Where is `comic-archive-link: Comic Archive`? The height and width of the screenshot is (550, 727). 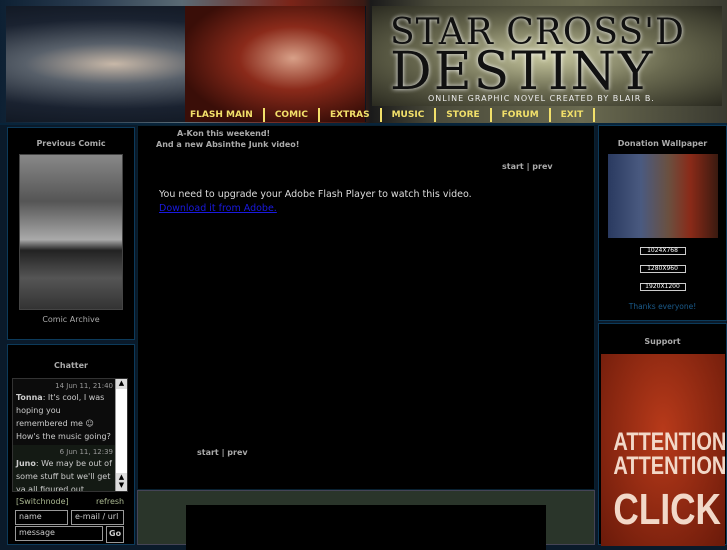 comic-archive-link: Comic Archive is located at coordinates (71, 319).